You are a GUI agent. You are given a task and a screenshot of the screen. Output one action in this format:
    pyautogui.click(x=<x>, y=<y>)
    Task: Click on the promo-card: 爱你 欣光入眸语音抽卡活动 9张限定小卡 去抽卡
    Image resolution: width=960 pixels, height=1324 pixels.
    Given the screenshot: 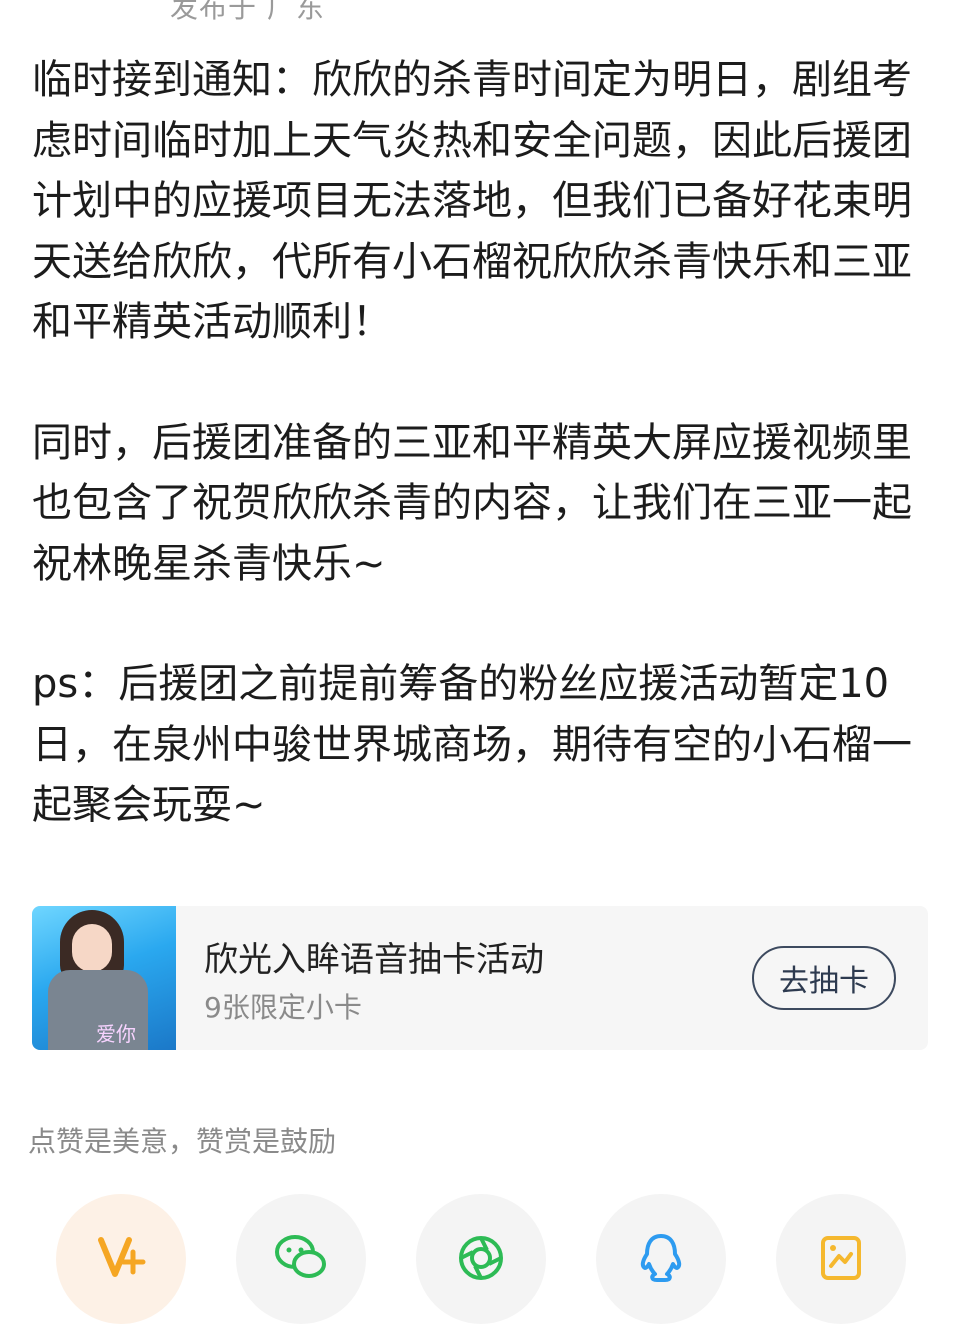 What is the action you would take?
    pyautogui.click(x=480, y=978)
    